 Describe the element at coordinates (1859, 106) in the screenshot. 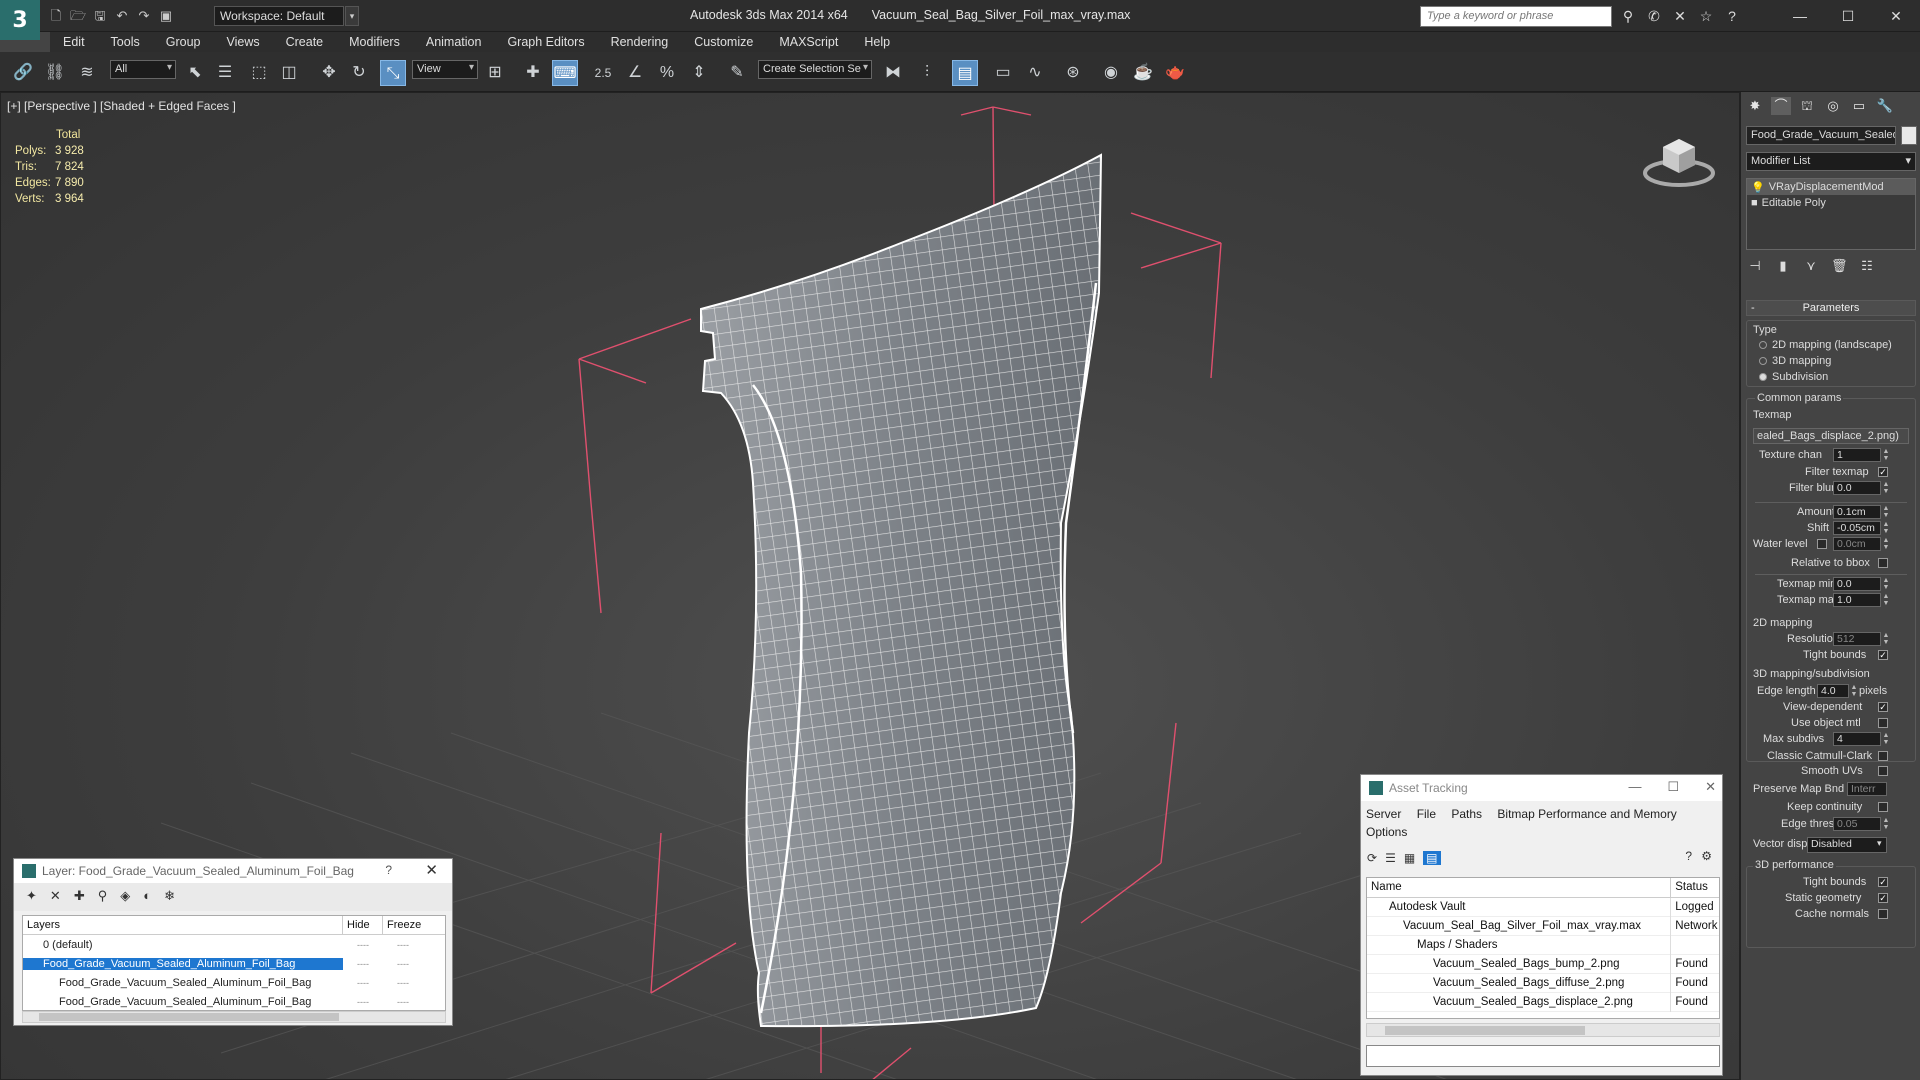

I see `display-tab-icon: ▭` at that location.